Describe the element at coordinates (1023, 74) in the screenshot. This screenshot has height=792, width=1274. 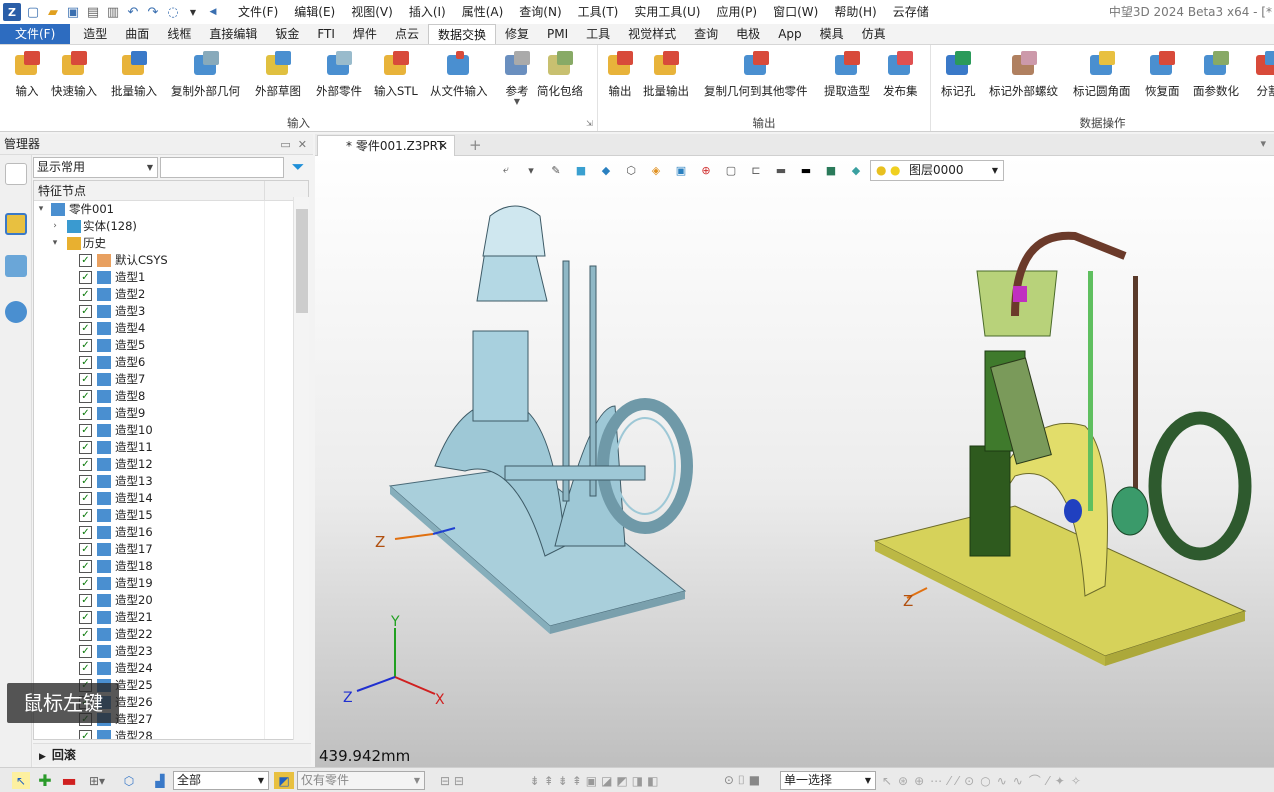
I see `mark-external-thread-button: 标记外部螺纹` at that location.